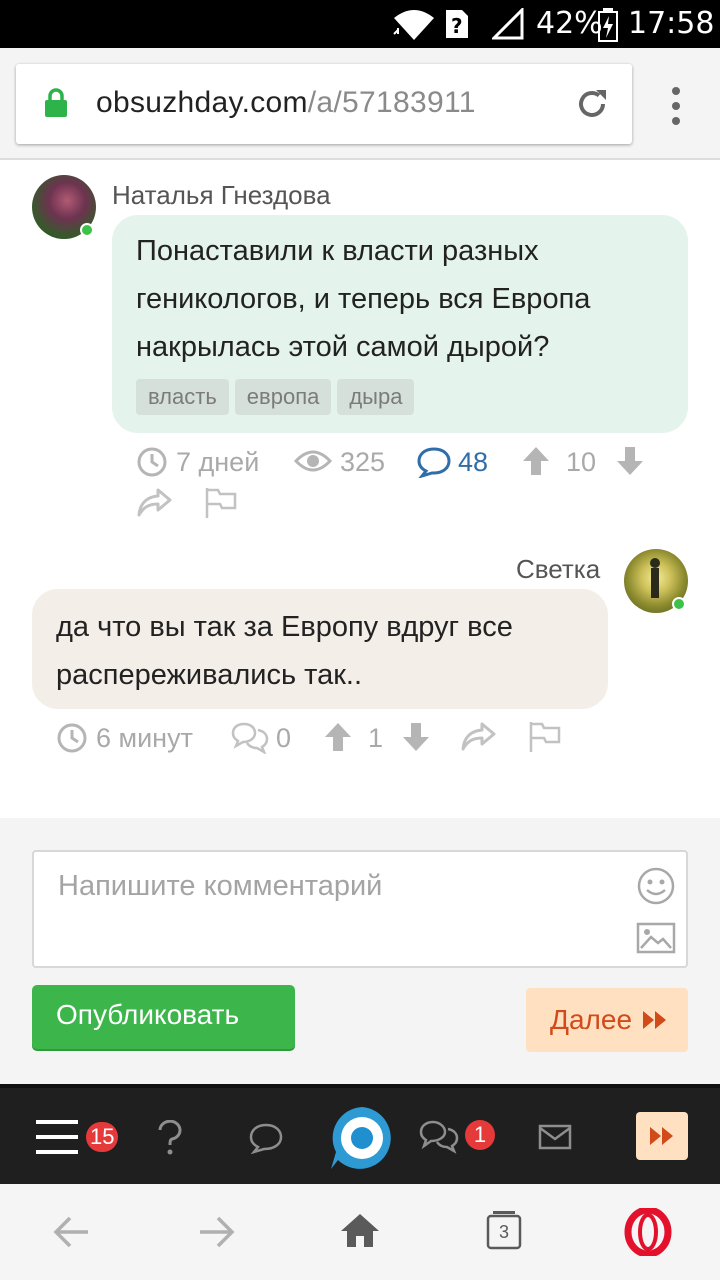  Describe the element at coordinates (102, 1137) in the screenshot. I see `menu-notification-badge: 15` at that location.